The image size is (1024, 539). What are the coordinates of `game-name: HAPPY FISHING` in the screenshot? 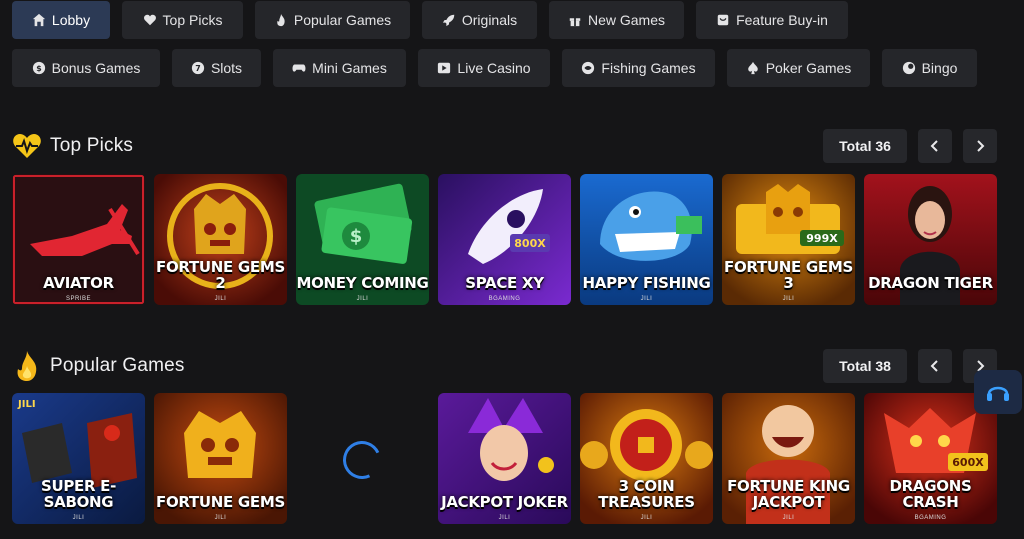 It's located at (646, 283).